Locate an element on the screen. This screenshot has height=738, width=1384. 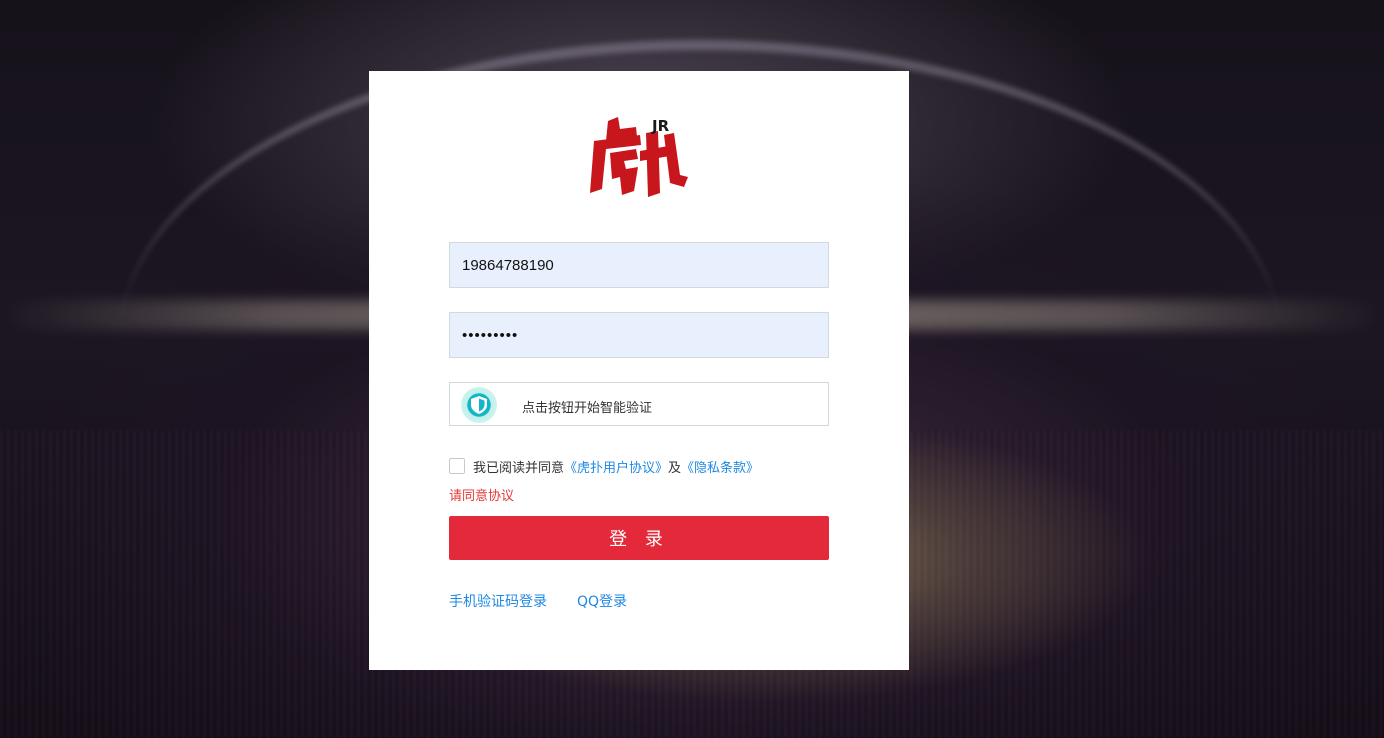
user-agreement-link: 《虎扑用户协议》 is located at coordinates (616, 466).